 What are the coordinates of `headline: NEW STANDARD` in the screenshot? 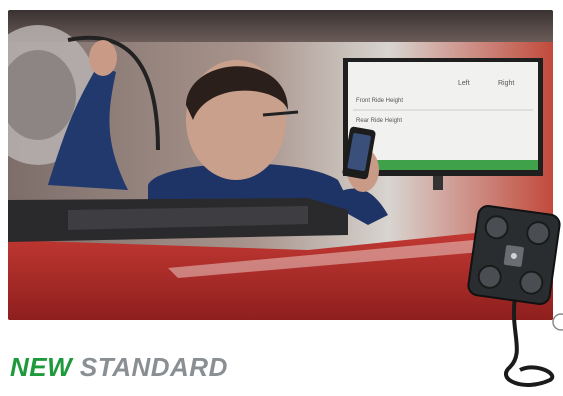 It's located at (119, 367).